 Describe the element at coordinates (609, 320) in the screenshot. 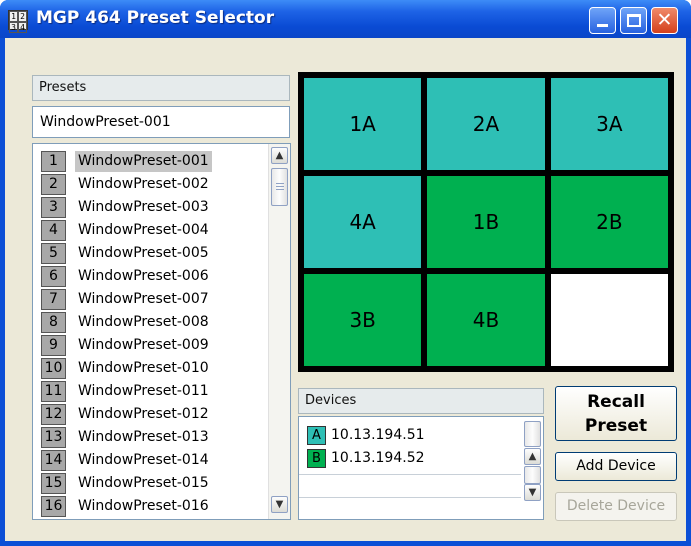

I see `layout-cell-empty` at that location.